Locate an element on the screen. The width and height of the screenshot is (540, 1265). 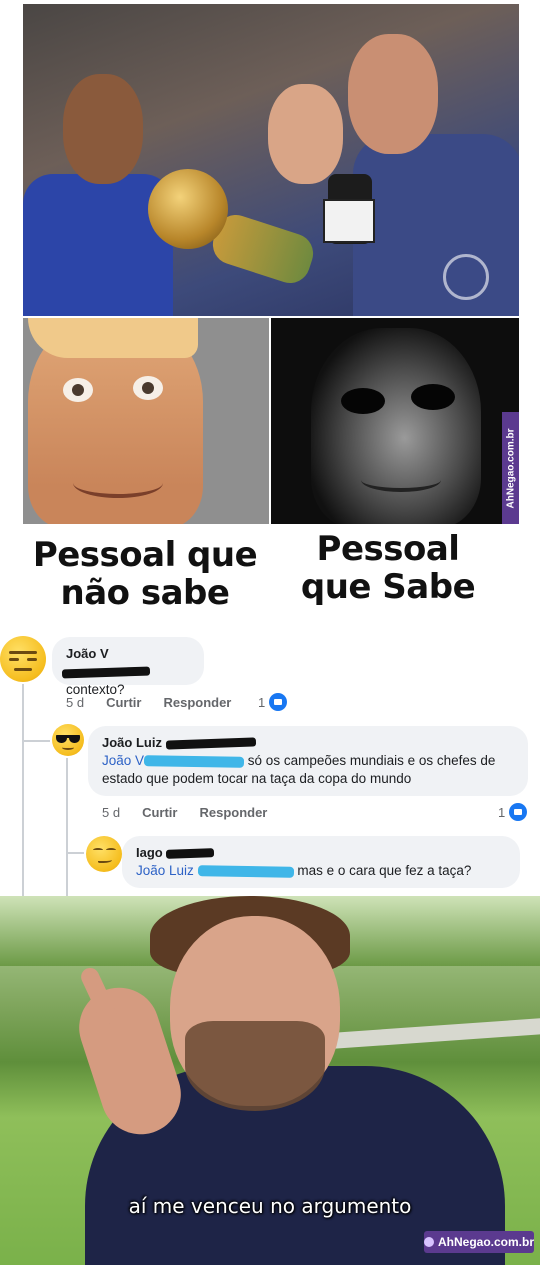
smirking-face-avatar is located at coordinates (104, 854).